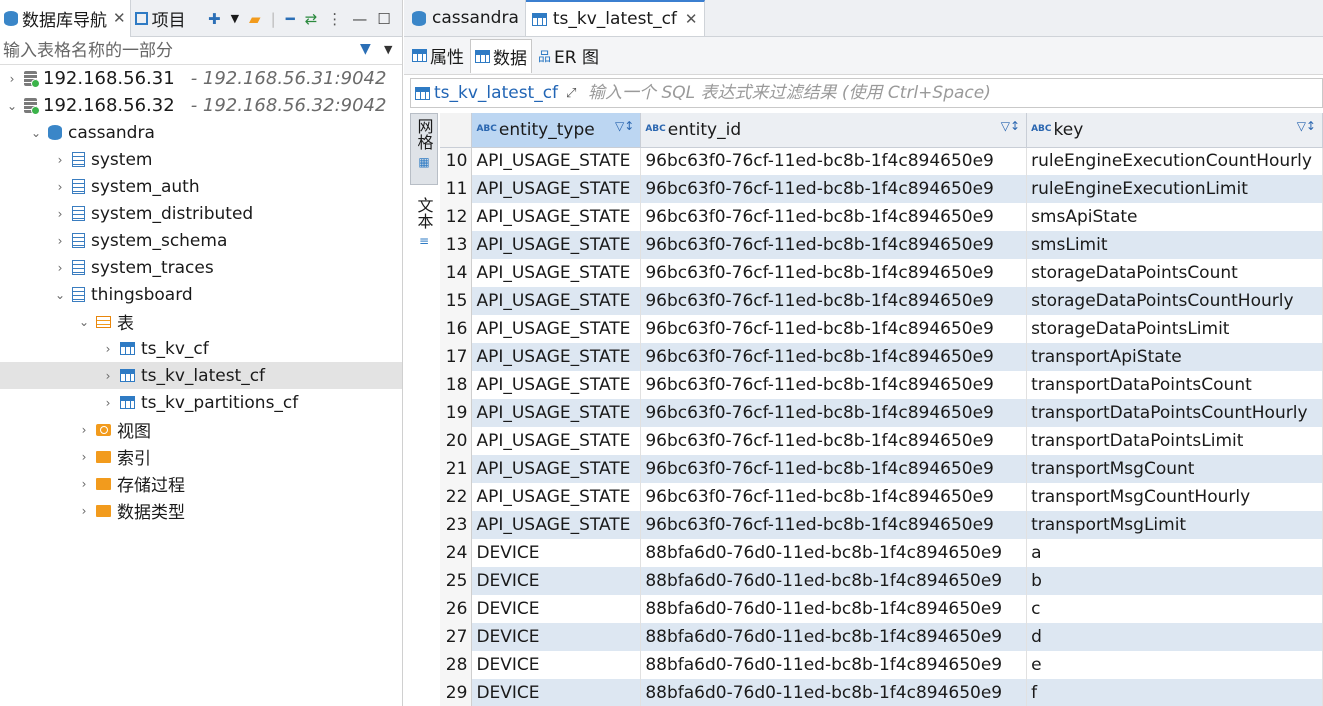 The width and height of the screenshot is (1323, 706). Describe the element at coordinates (1174, 637) in the screenshot. I see `cell-key: d` at that location.